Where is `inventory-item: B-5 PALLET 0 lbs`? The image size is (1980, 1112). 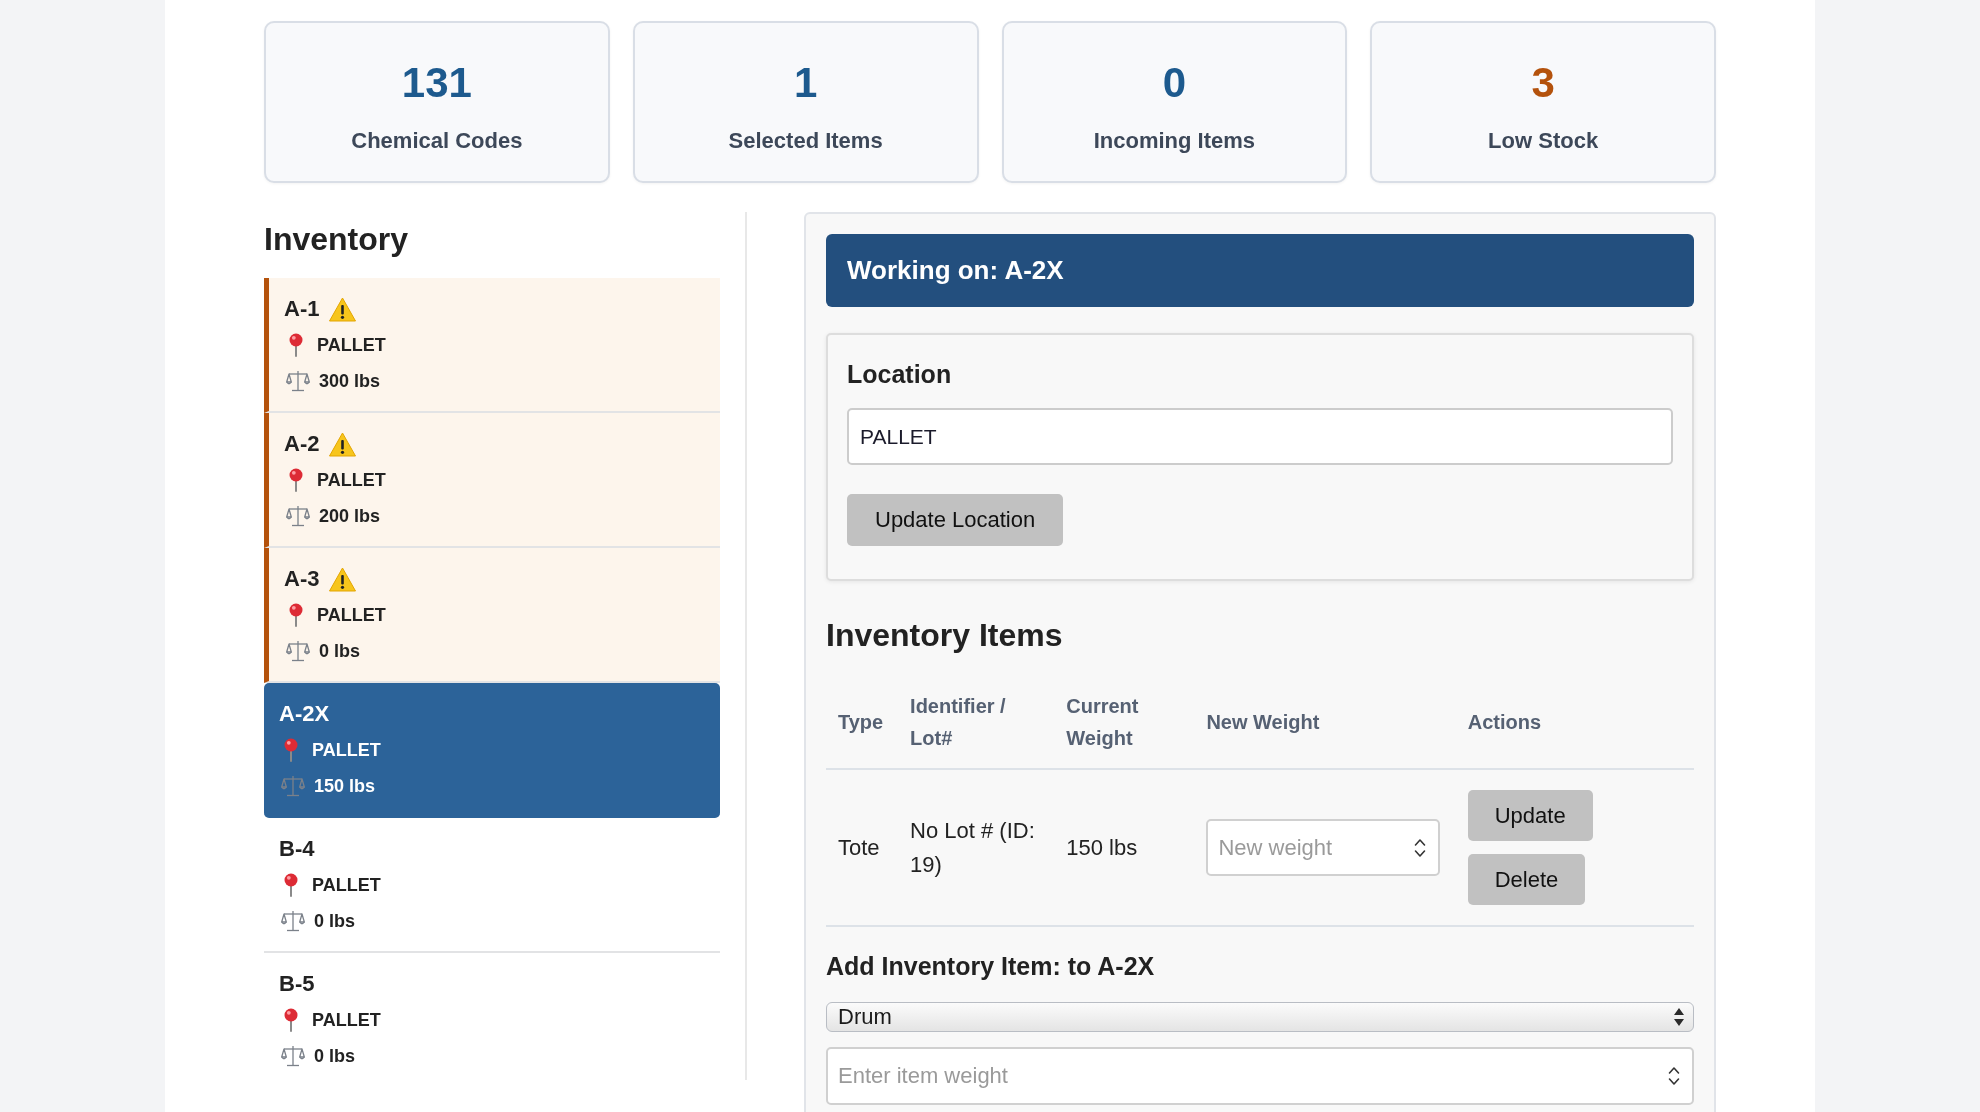 inventory-item: B-5 PALLET 0 lbs is located at coordinates (492, 1016).